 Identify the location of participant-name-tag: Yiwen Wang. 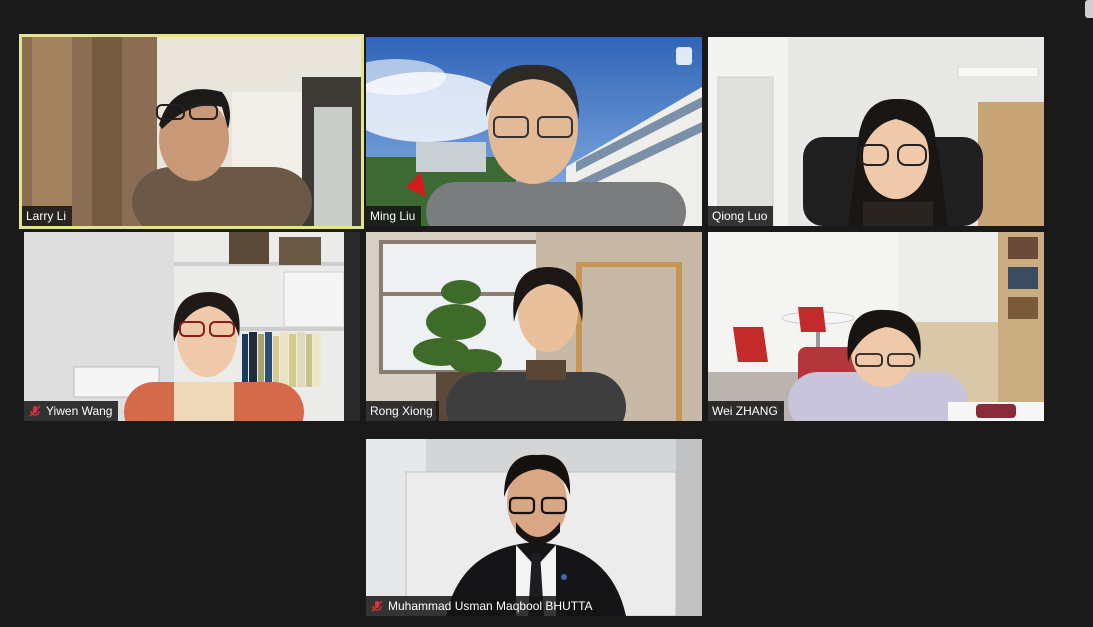
(71, 411).